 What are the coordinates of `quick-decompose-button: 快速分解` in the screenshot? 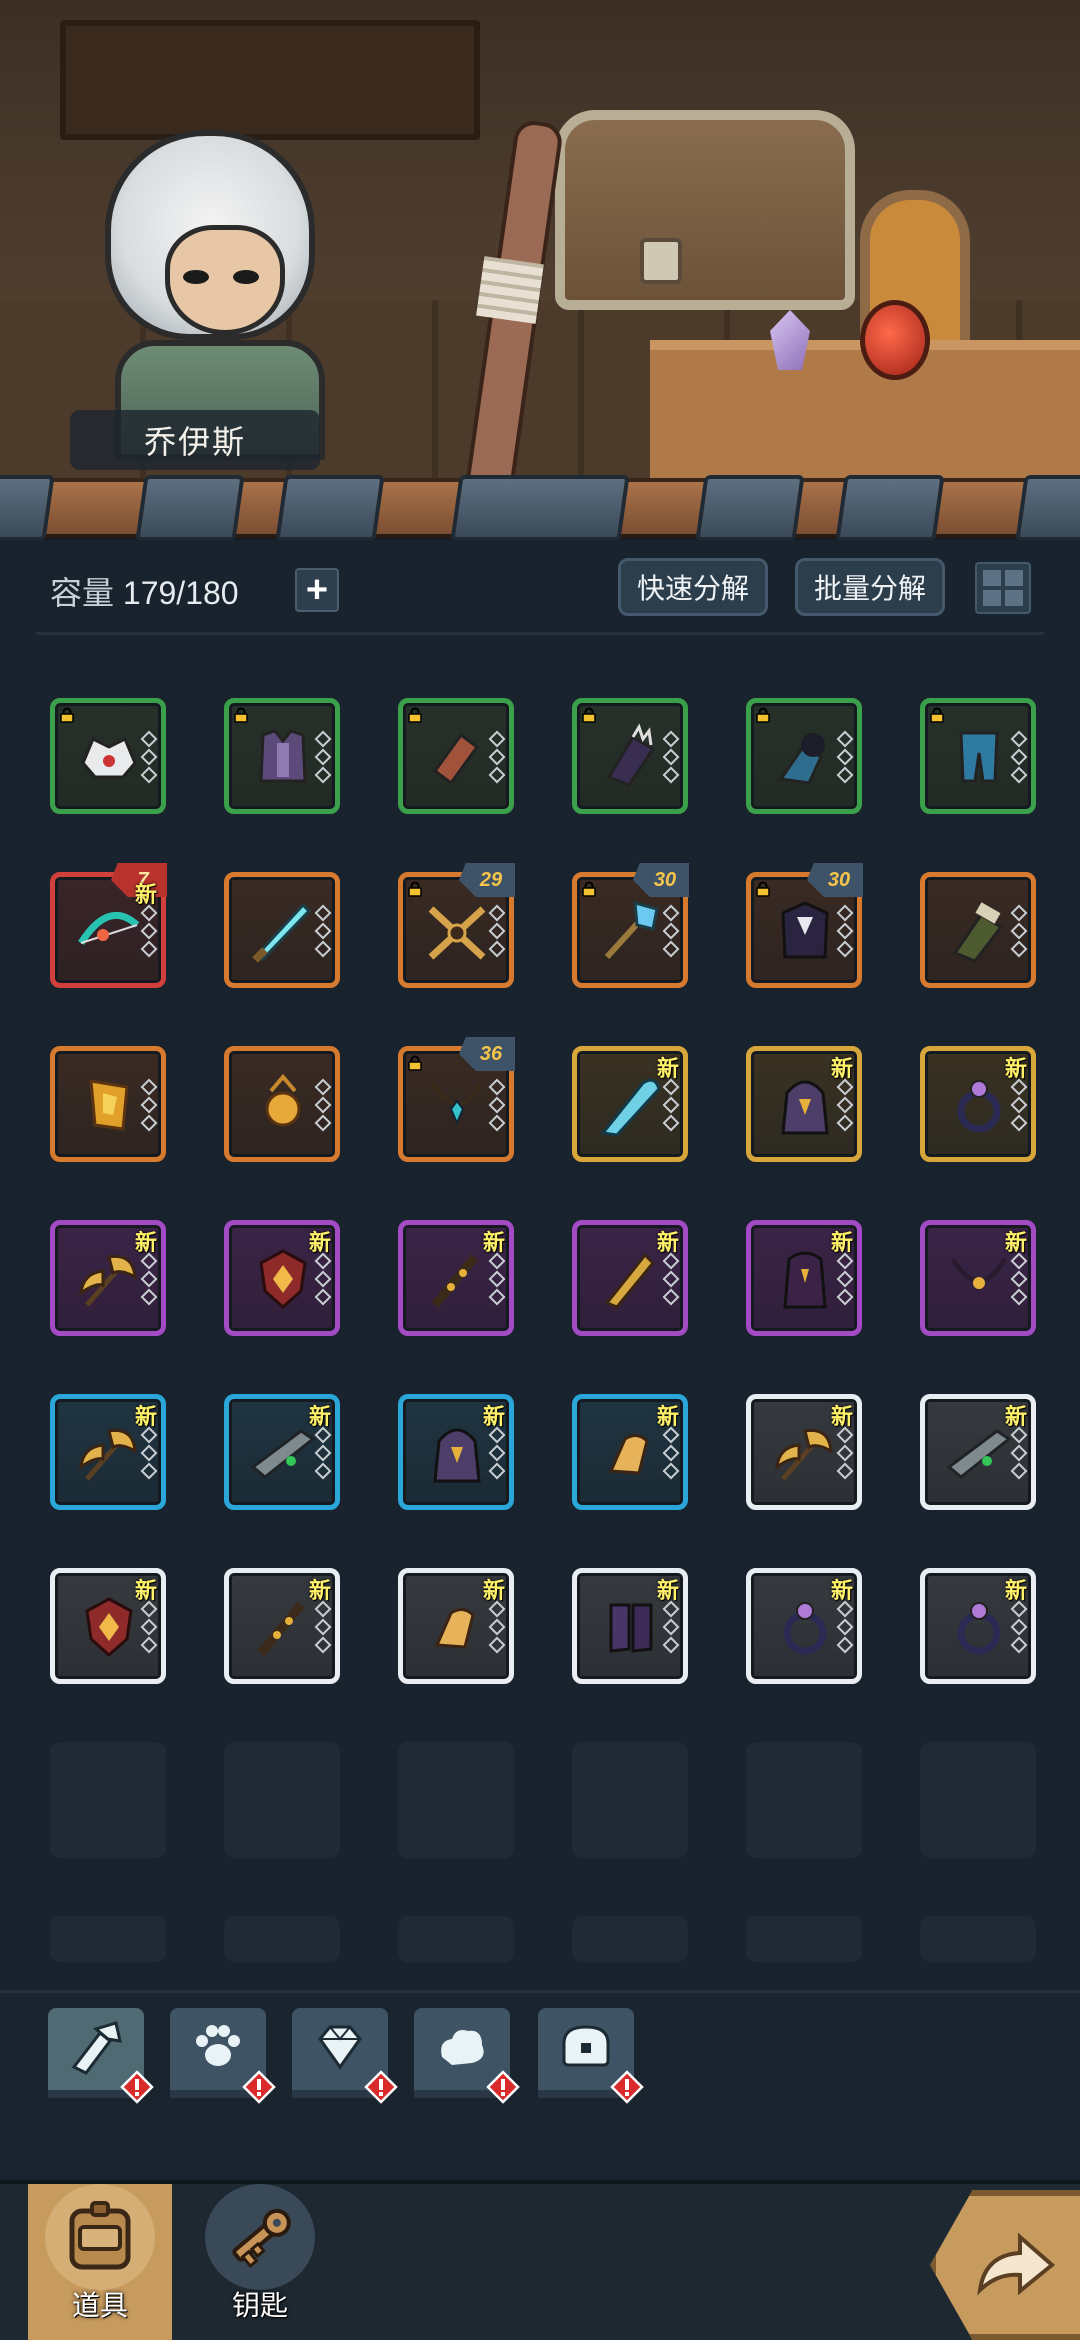 It's located at (693, 587).